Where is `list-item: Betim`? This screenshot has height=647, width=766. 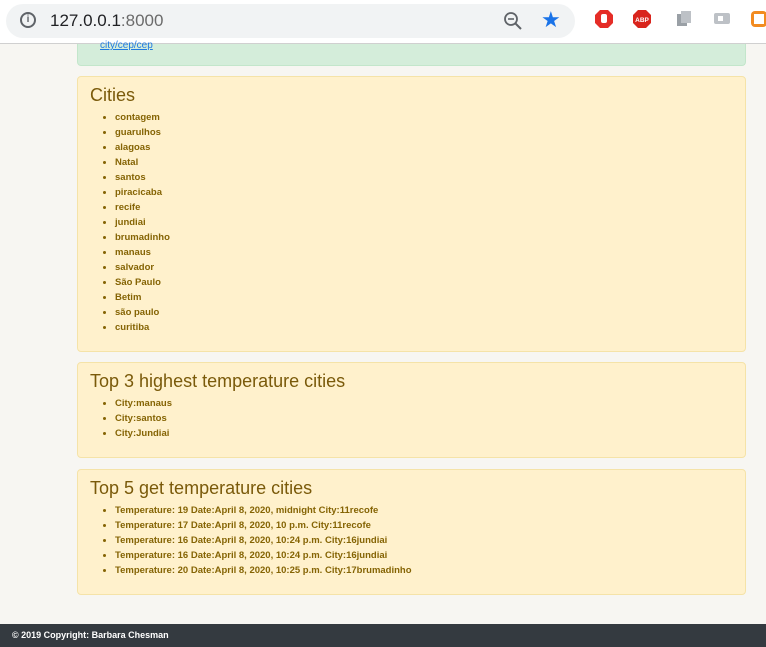
list-item: Betim is located at coordinates (142, 297).